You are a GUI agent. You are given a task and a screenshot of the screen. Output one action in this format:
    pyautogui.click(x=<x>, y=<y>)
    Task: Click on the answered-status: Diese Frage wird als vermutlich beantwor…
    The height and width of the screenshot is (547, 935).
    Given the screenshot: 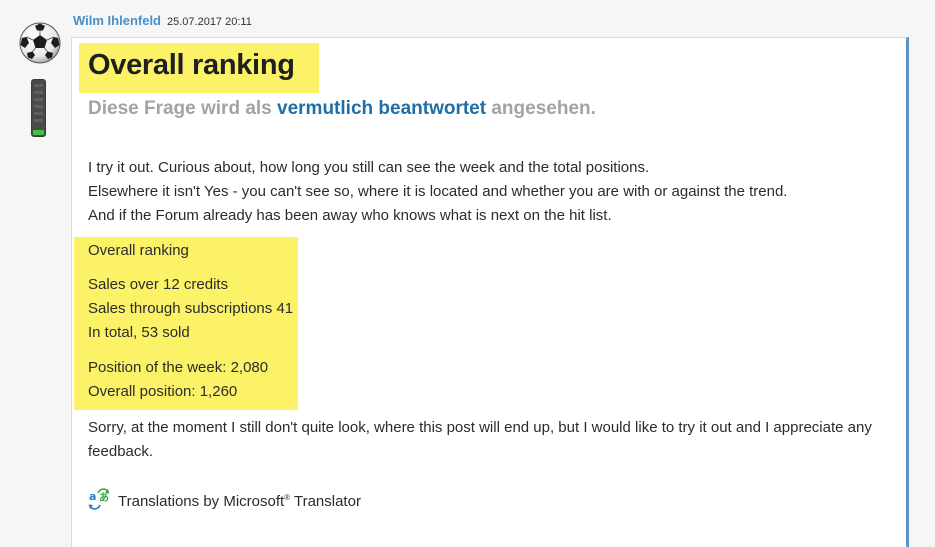 What is the action you would take?
    pyautogui.click(x=342, y=109)
    